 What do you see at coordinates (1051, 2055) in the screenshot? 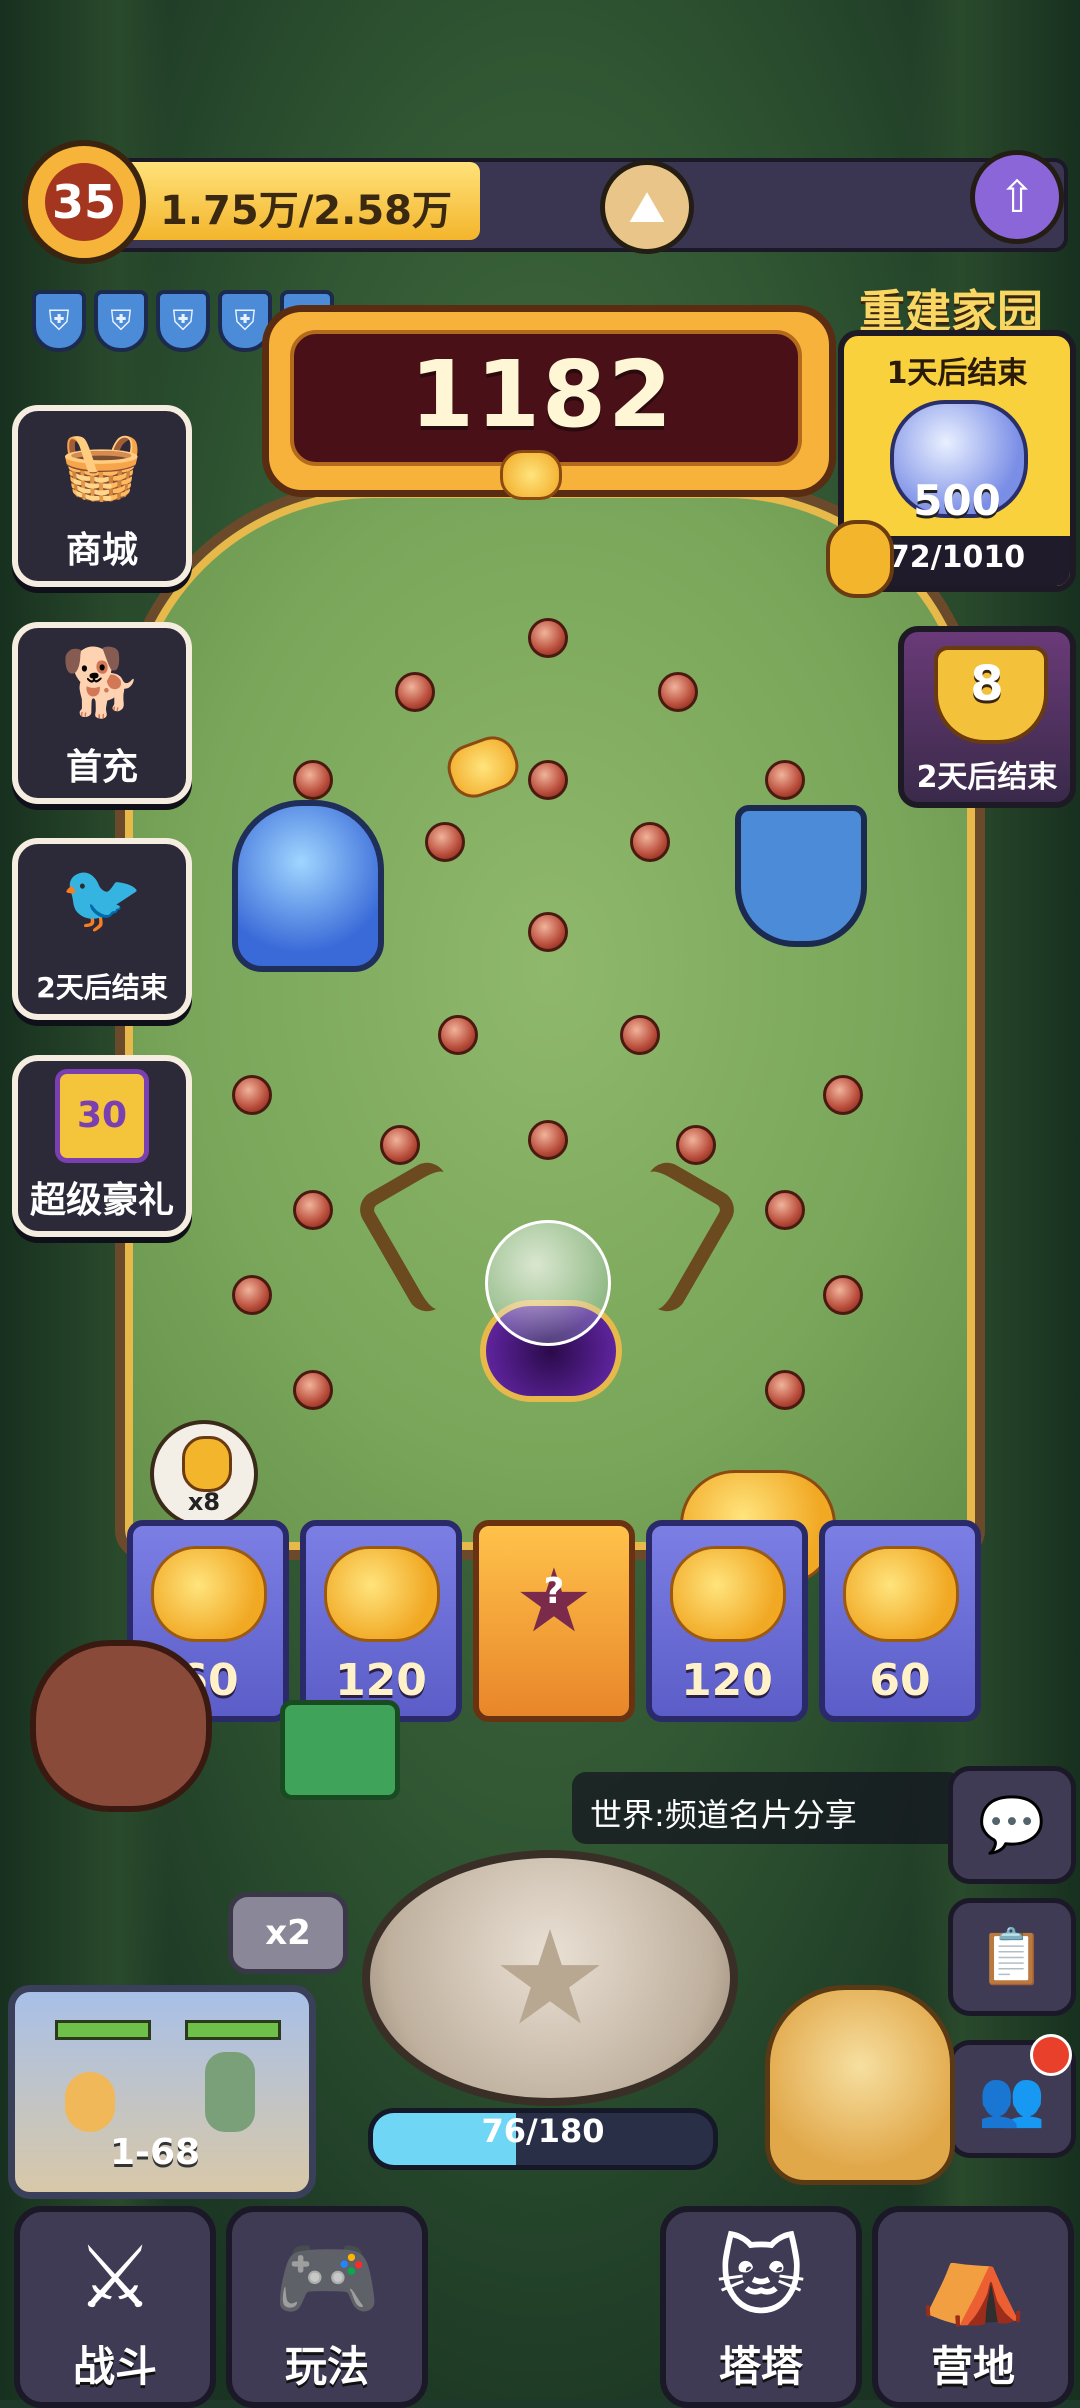
I see `notification-dot` at bounding box center [1051, 2055].